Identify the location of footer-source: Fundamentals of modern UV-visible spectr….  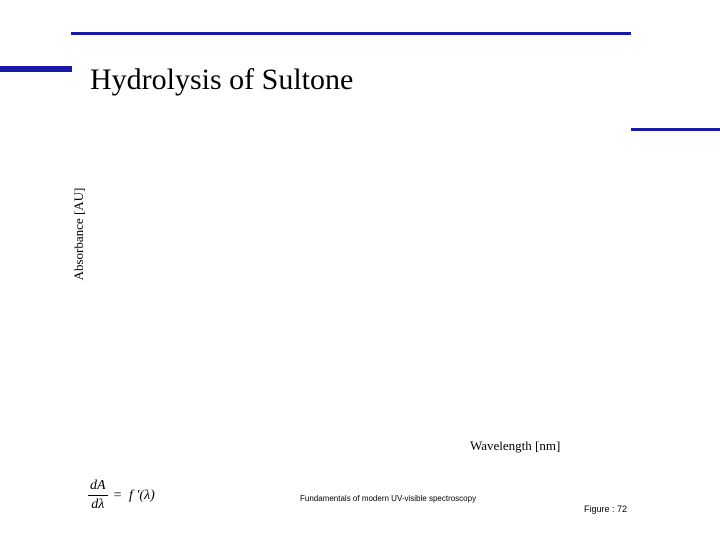
(388, 498).